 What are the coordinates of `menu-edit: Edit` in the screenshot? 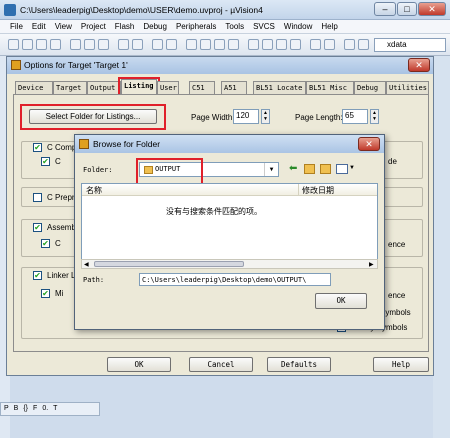 It's located at (39, 26).